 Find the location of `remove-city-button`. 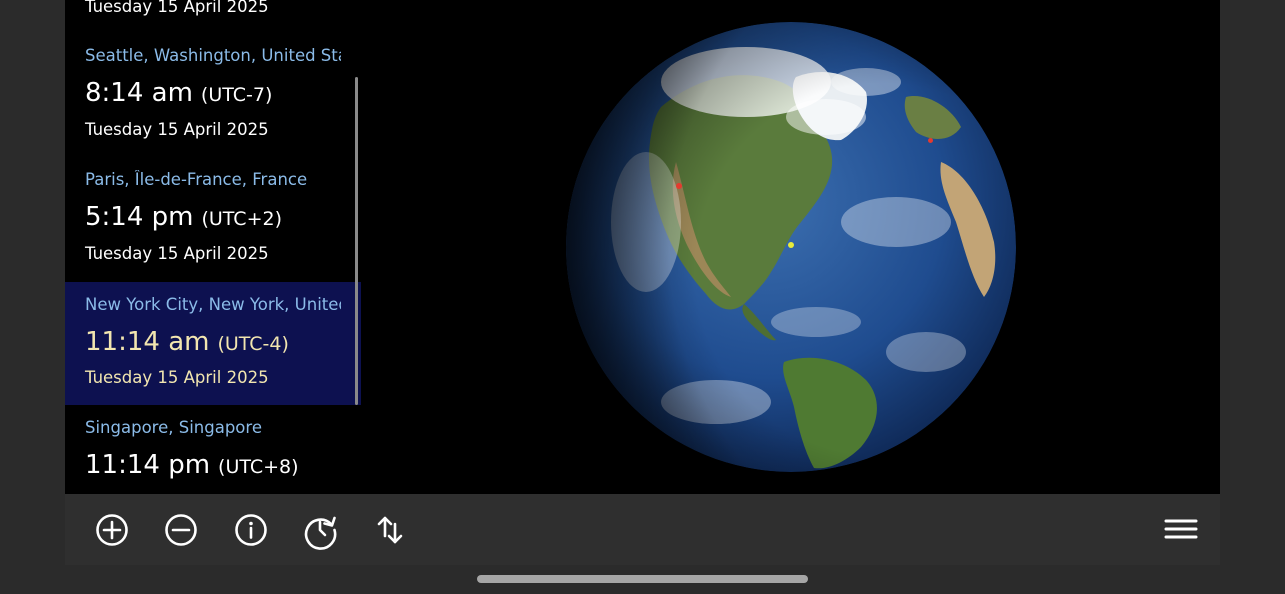

remove-city-button is located at coordinates (181, 530).